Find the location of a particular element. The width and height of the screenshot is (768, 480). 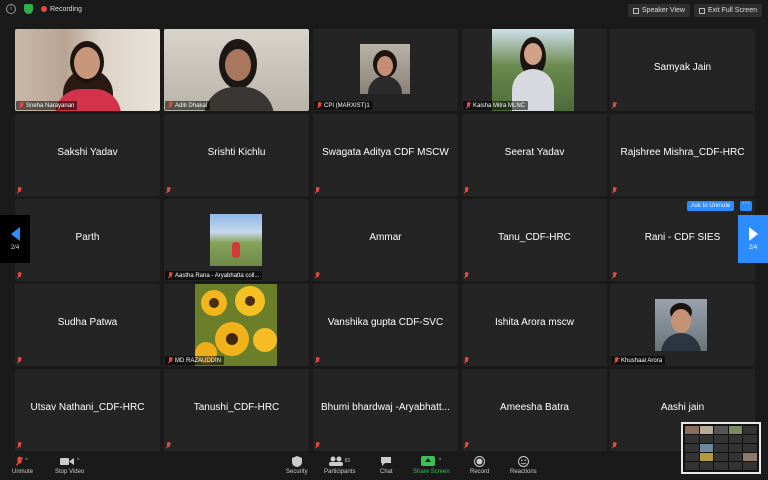

participant-tile: Samyak Jain is located at coordinates (682, 70).